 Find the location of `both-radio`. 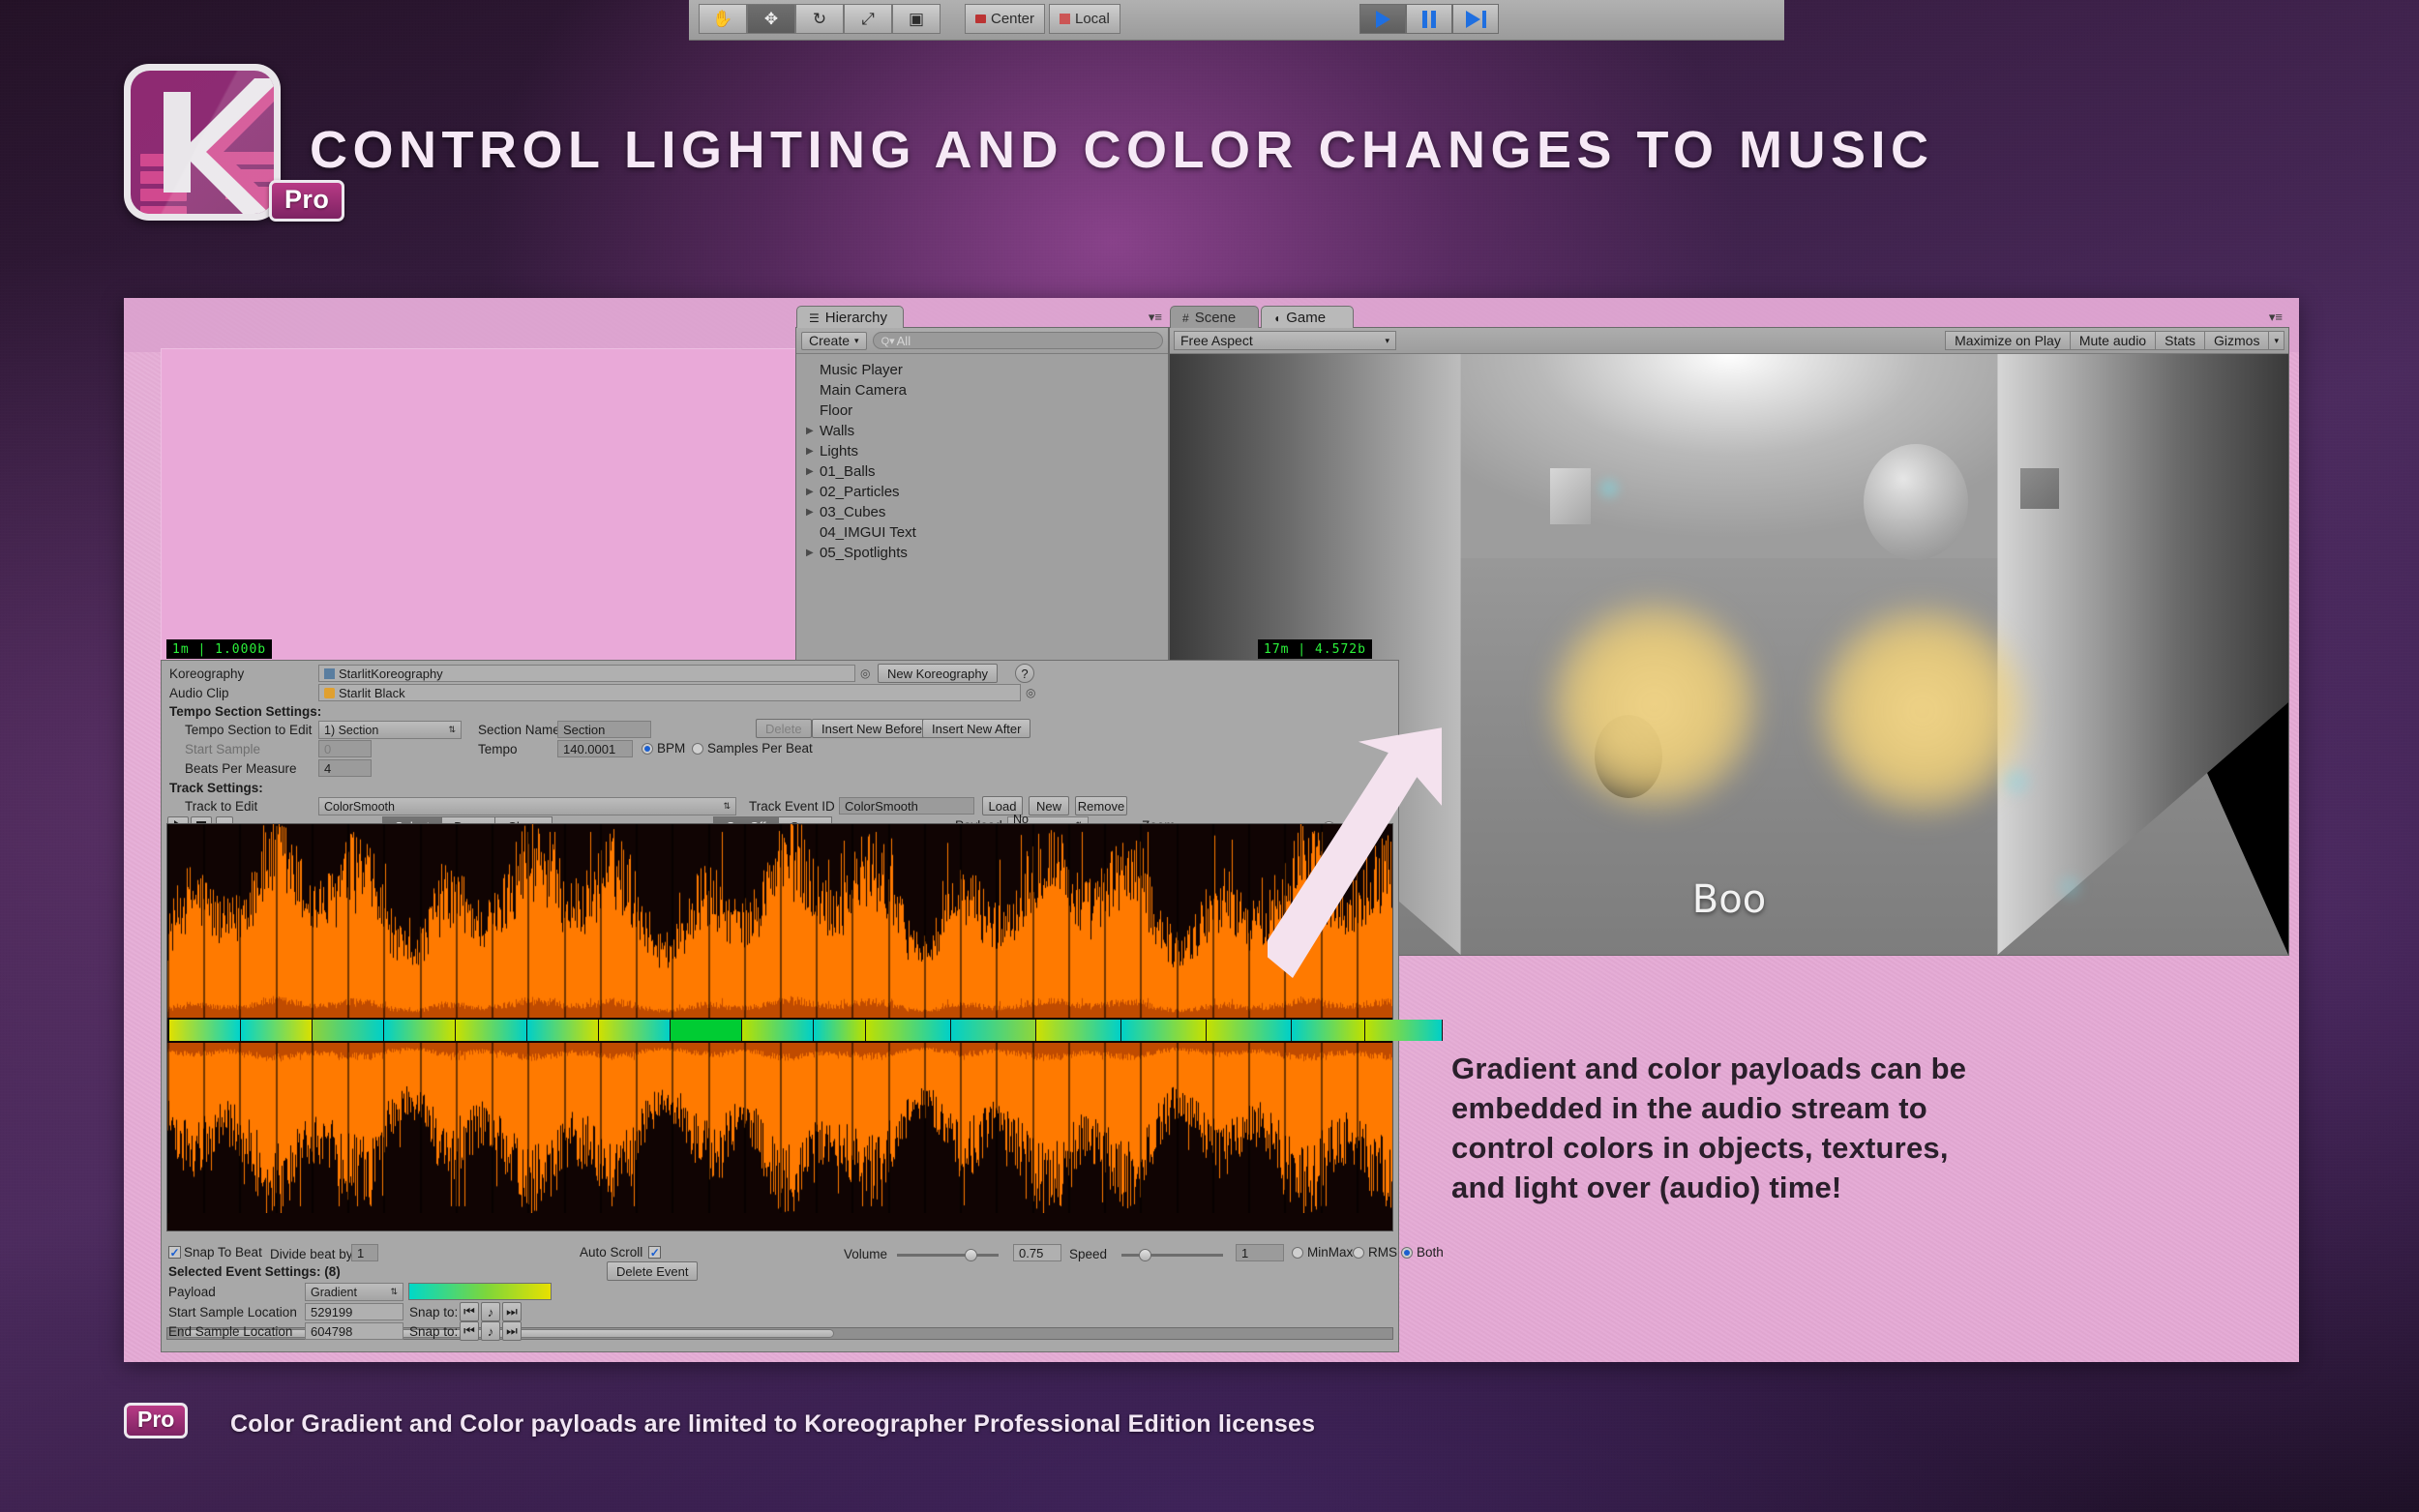

both-radio is located at coordinates (1407, 1252).